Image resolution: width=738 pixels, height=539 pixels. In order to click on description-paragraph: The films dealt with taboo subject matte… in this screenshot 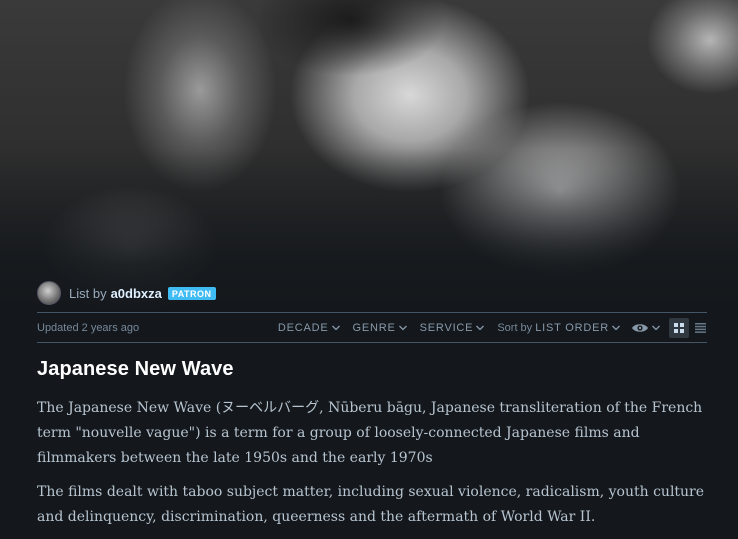, I will do `click(371, 504)`.